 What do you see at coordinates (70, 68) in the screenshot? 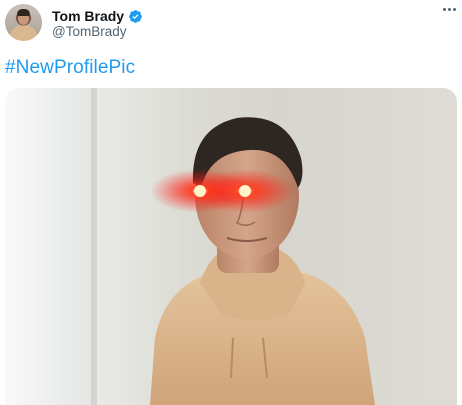
I see `tweet-hashtag-link: #NewProfilePic` at bounding box center [70, 68].